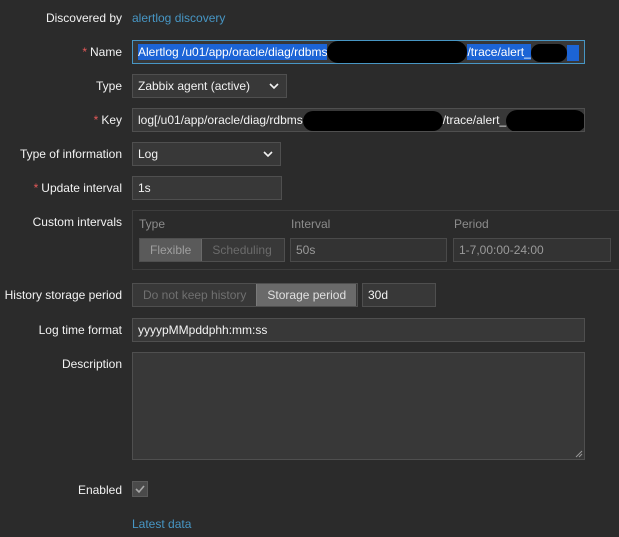 This screenshot has width=619, height=537. I want to click on ci-type-flexible: Flexible, so click(171, 250).